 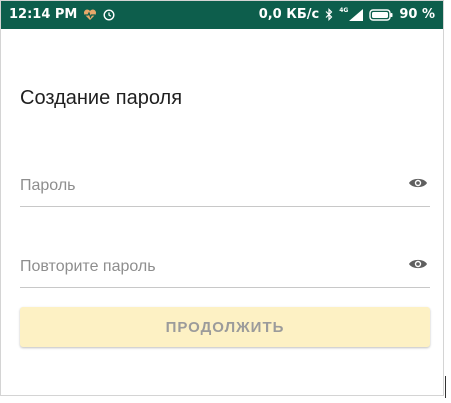 What do you see at coordinates (205, 267) in the screenshot?
I see `repeat-password-input` at bounding box center [205, 267].